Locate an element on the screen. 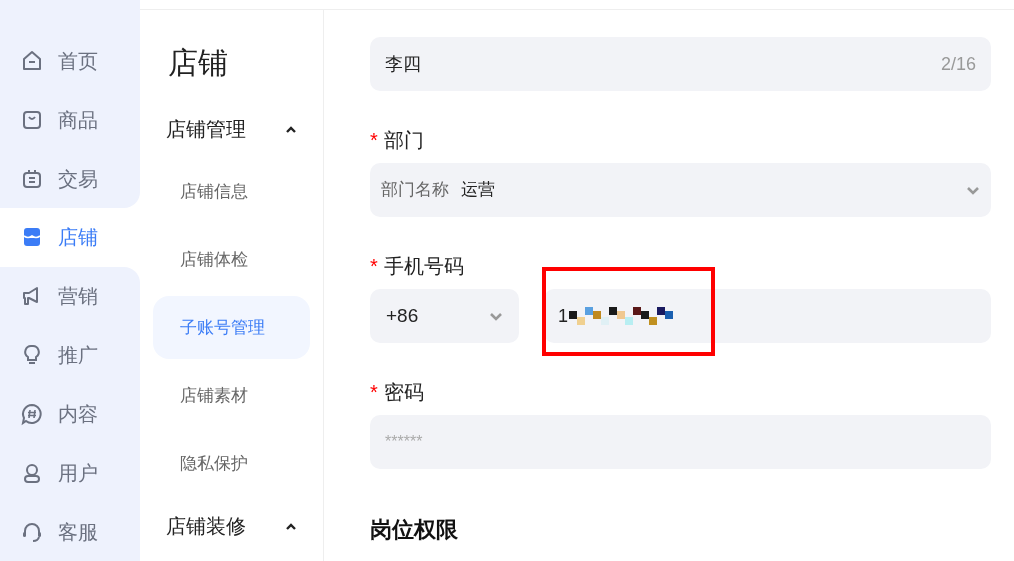 The width and height of the screenshot is (1014, 561). department-select: 部门名称 运营 is located at coordinates (680, 190).